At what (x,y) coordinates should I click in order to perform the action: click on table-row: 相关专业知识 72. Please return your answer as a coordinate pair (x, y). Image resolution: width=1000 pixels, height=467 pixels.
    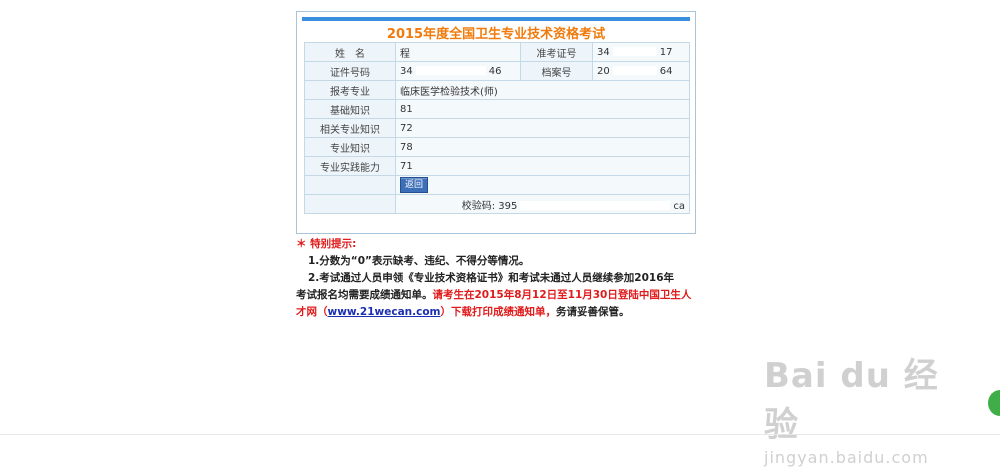
    Looking at the image, I should click on (497, 128).